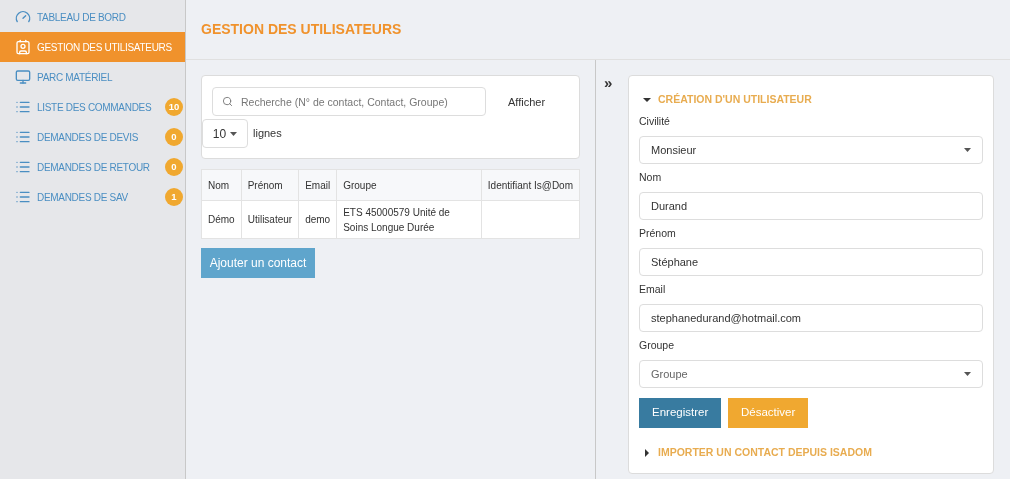  Describe the element at coordinates (92, 107) in the screenshot. I see `sidebar-item: LISTE DES COMMANDES 10` at that location.